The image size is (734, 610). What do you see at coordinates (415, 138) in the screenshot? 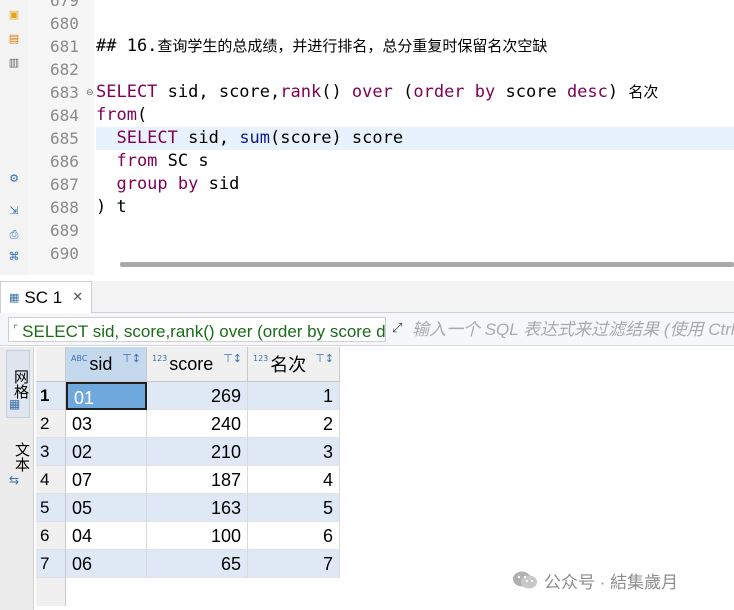
I see `code-line: SELECT sid, sum(score) score` at bounding box center [415, 138].